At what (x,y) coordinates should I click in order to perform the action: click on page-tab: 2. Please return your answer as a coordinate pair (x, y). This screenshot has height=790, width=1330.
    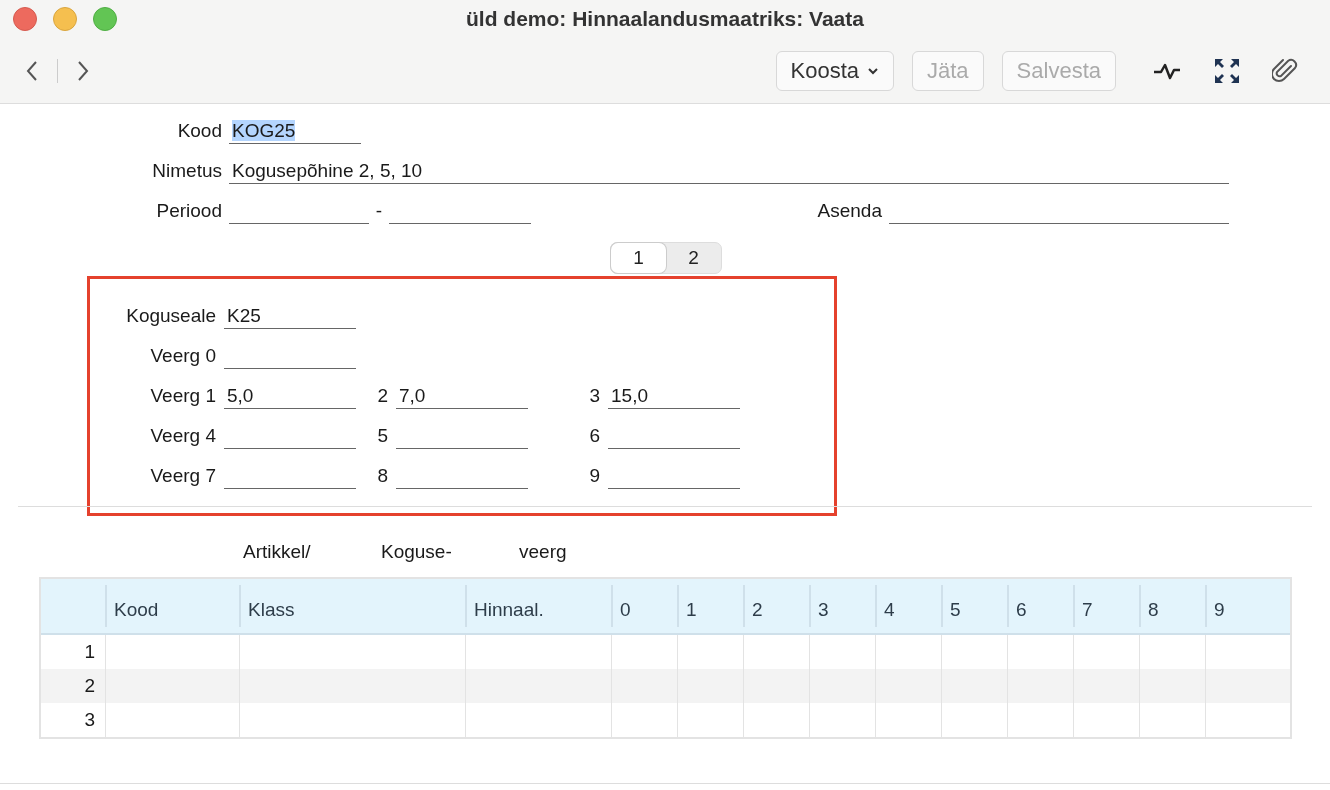
    Looking at the image, I should click on (693, 258).